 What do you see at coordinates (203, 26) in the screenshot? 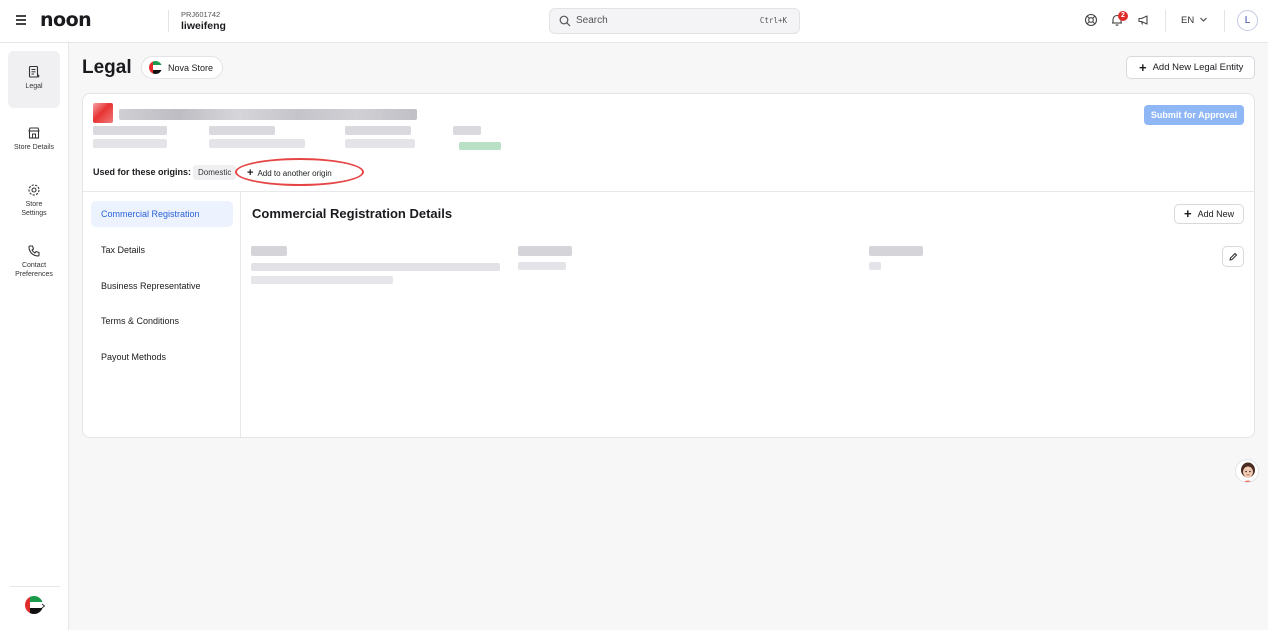
I see `project-name: liweifeng` at bounding box center [203, 26].